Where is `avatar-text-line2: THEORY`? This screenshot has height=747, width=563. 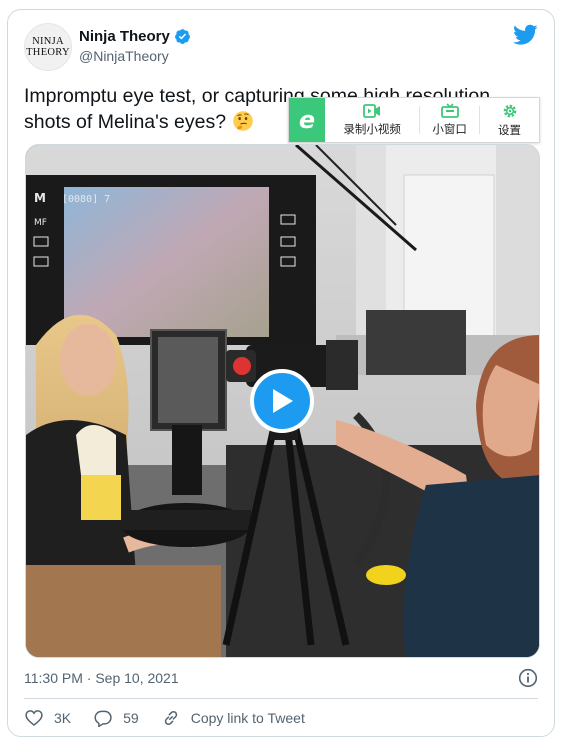
avatar-text-line2: THEORY is located at coordinates (48, 52).